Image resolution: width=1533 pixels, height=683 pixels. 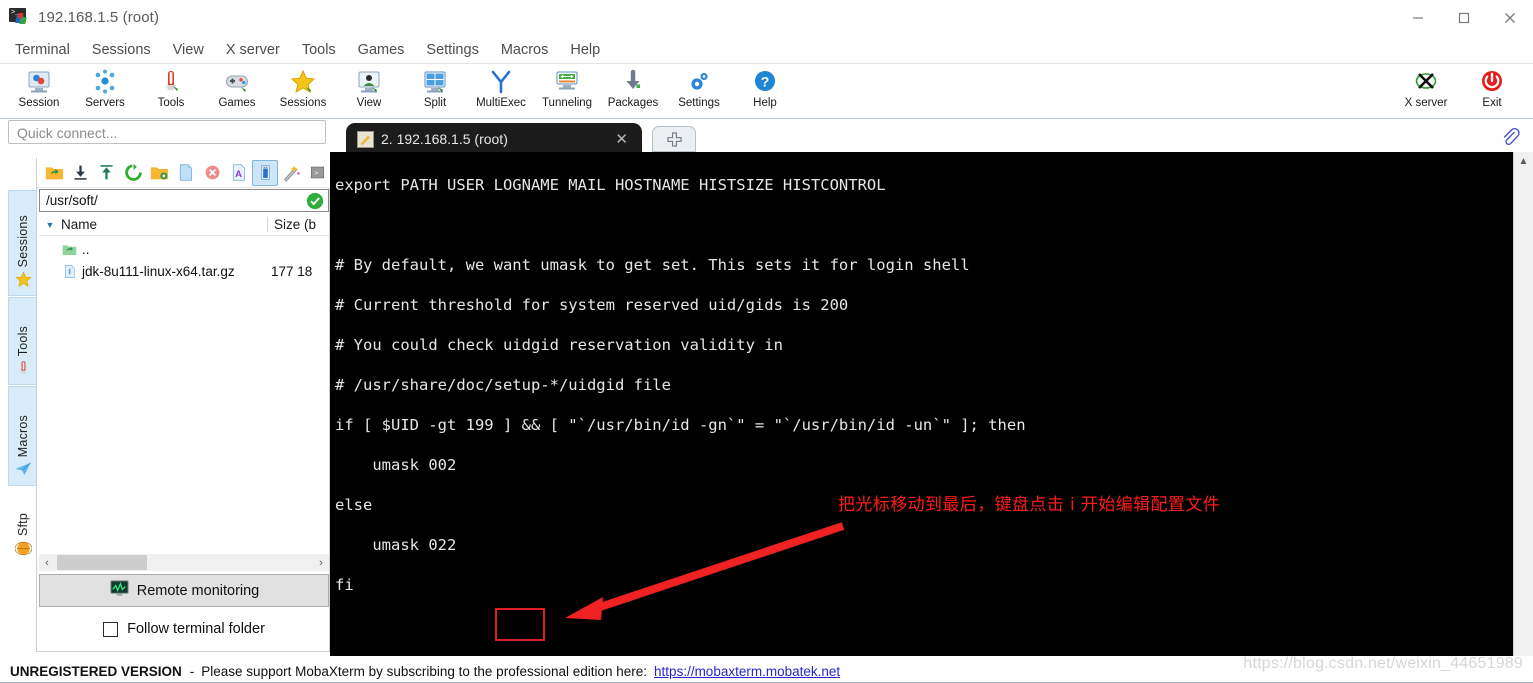 I want to click on table-row: .., so click(x=184, y=249).